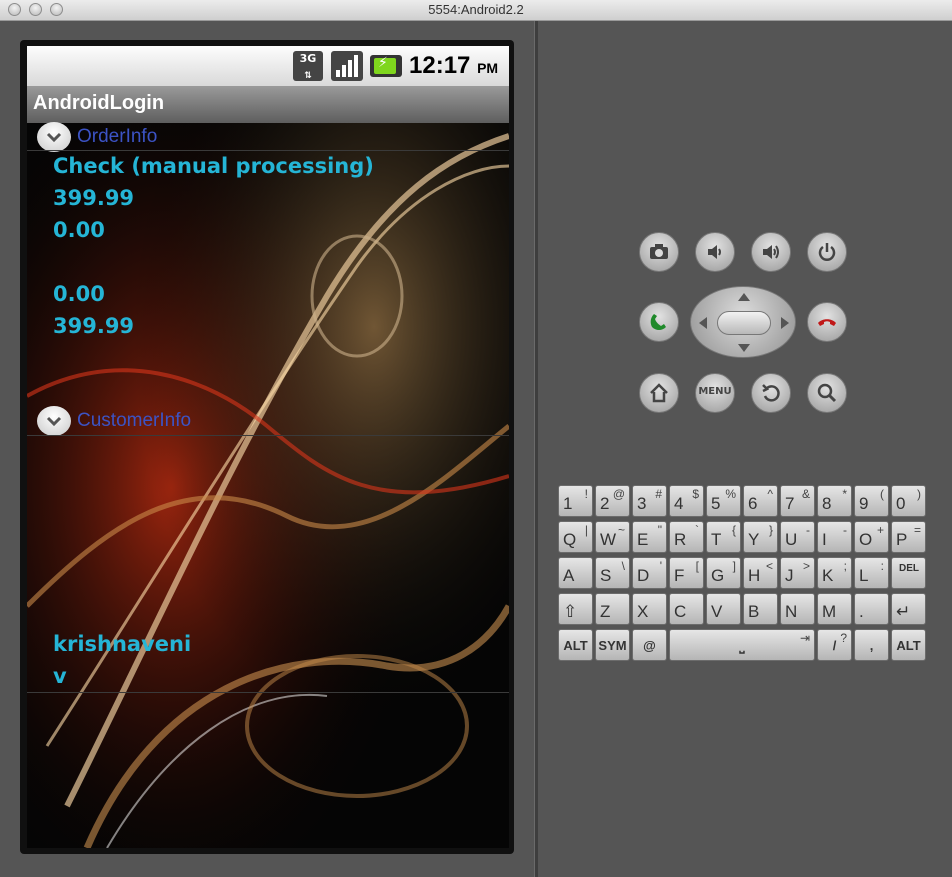 The width and height of the screenshot is (952, 877). I want to click on key-label: L, so click(864, 575).